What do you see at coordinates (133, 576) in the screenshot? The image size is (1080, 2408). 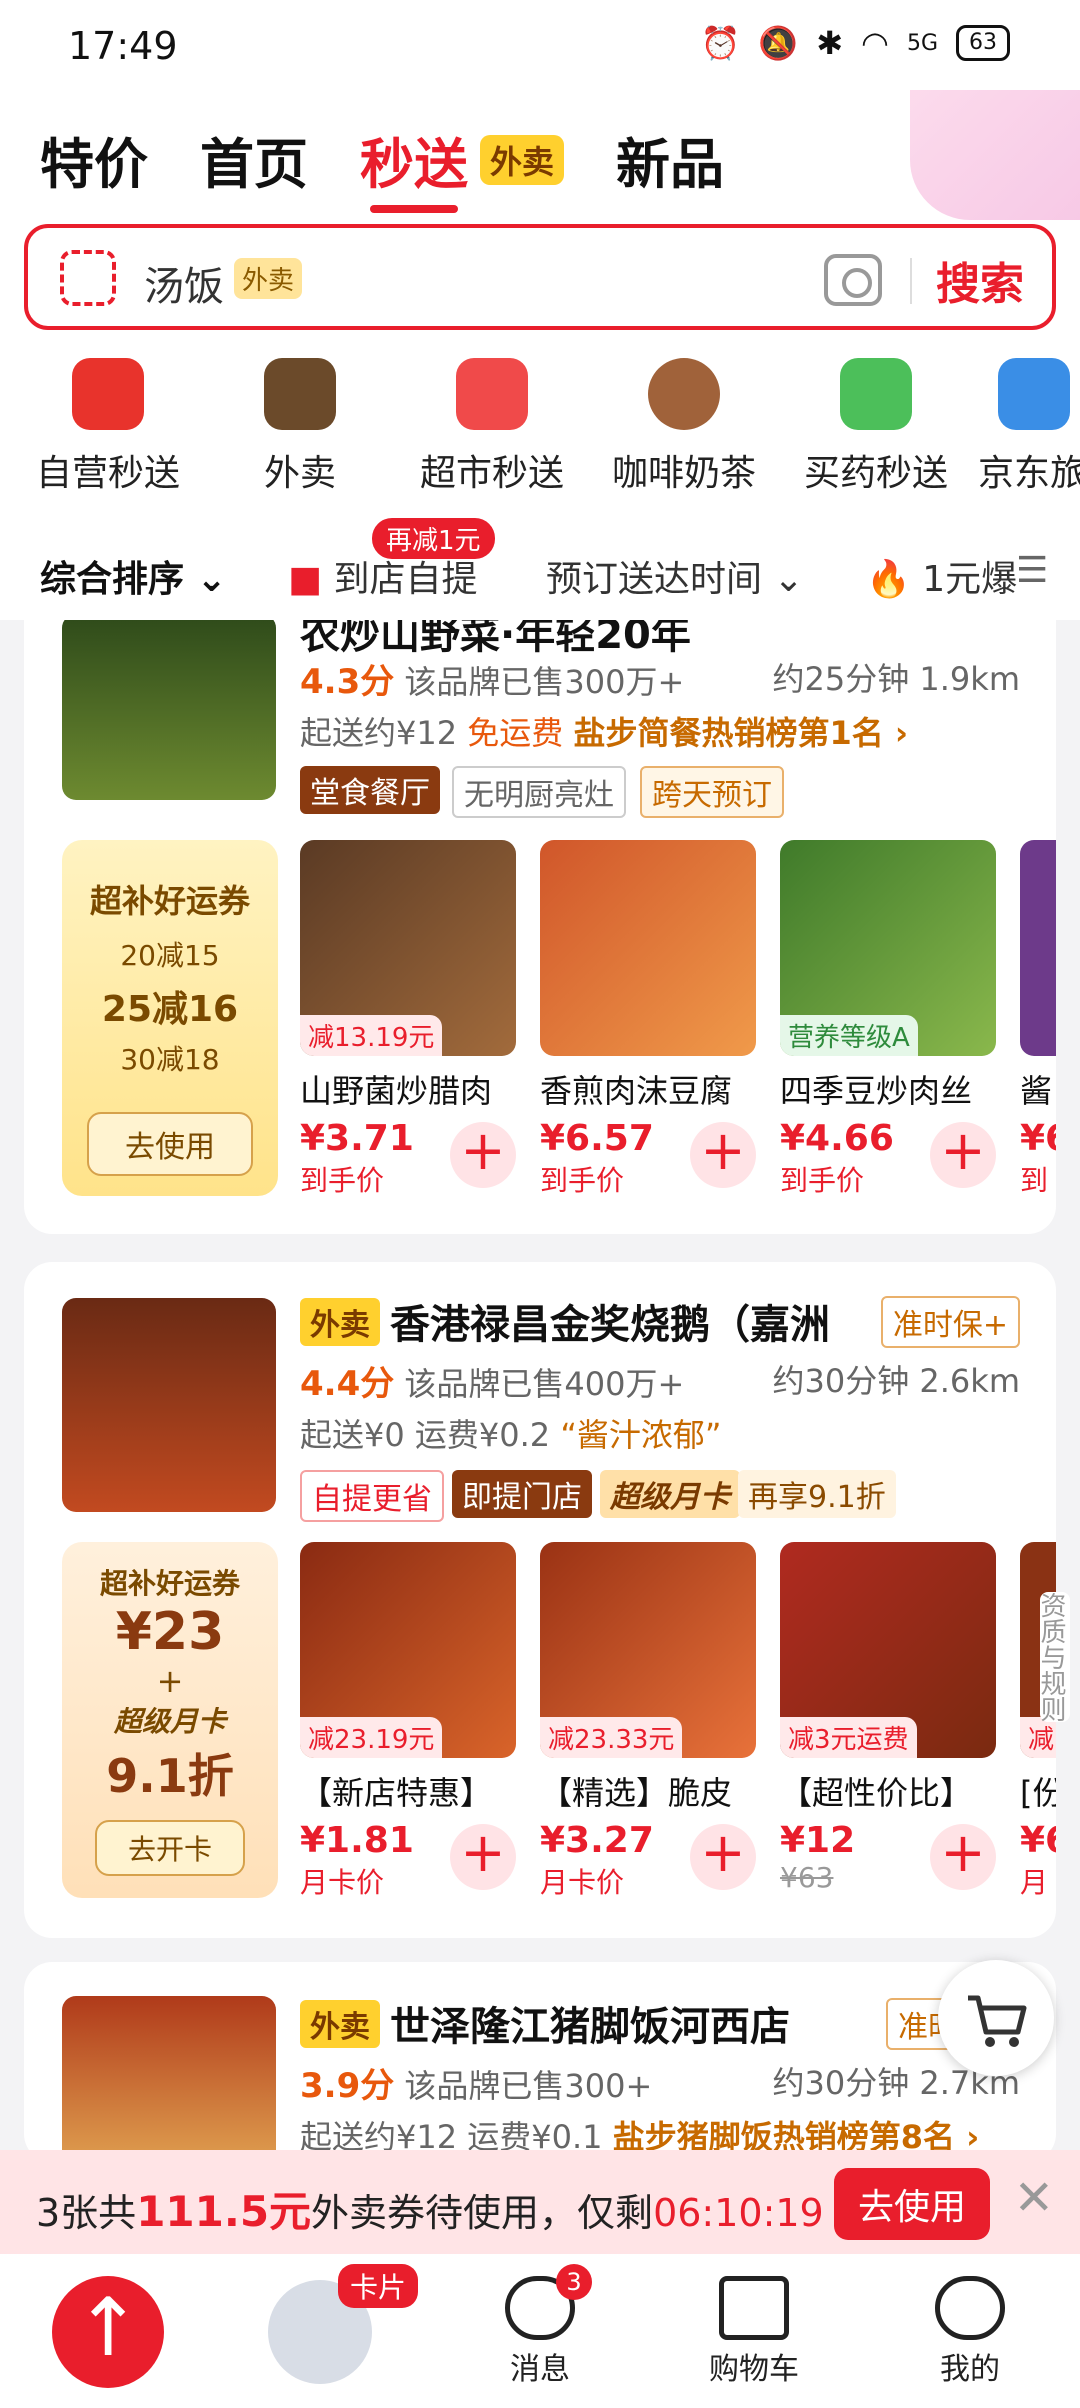 I see `sort-dropdown: 综合排序 ⌄` at bounding box center [133, 576].